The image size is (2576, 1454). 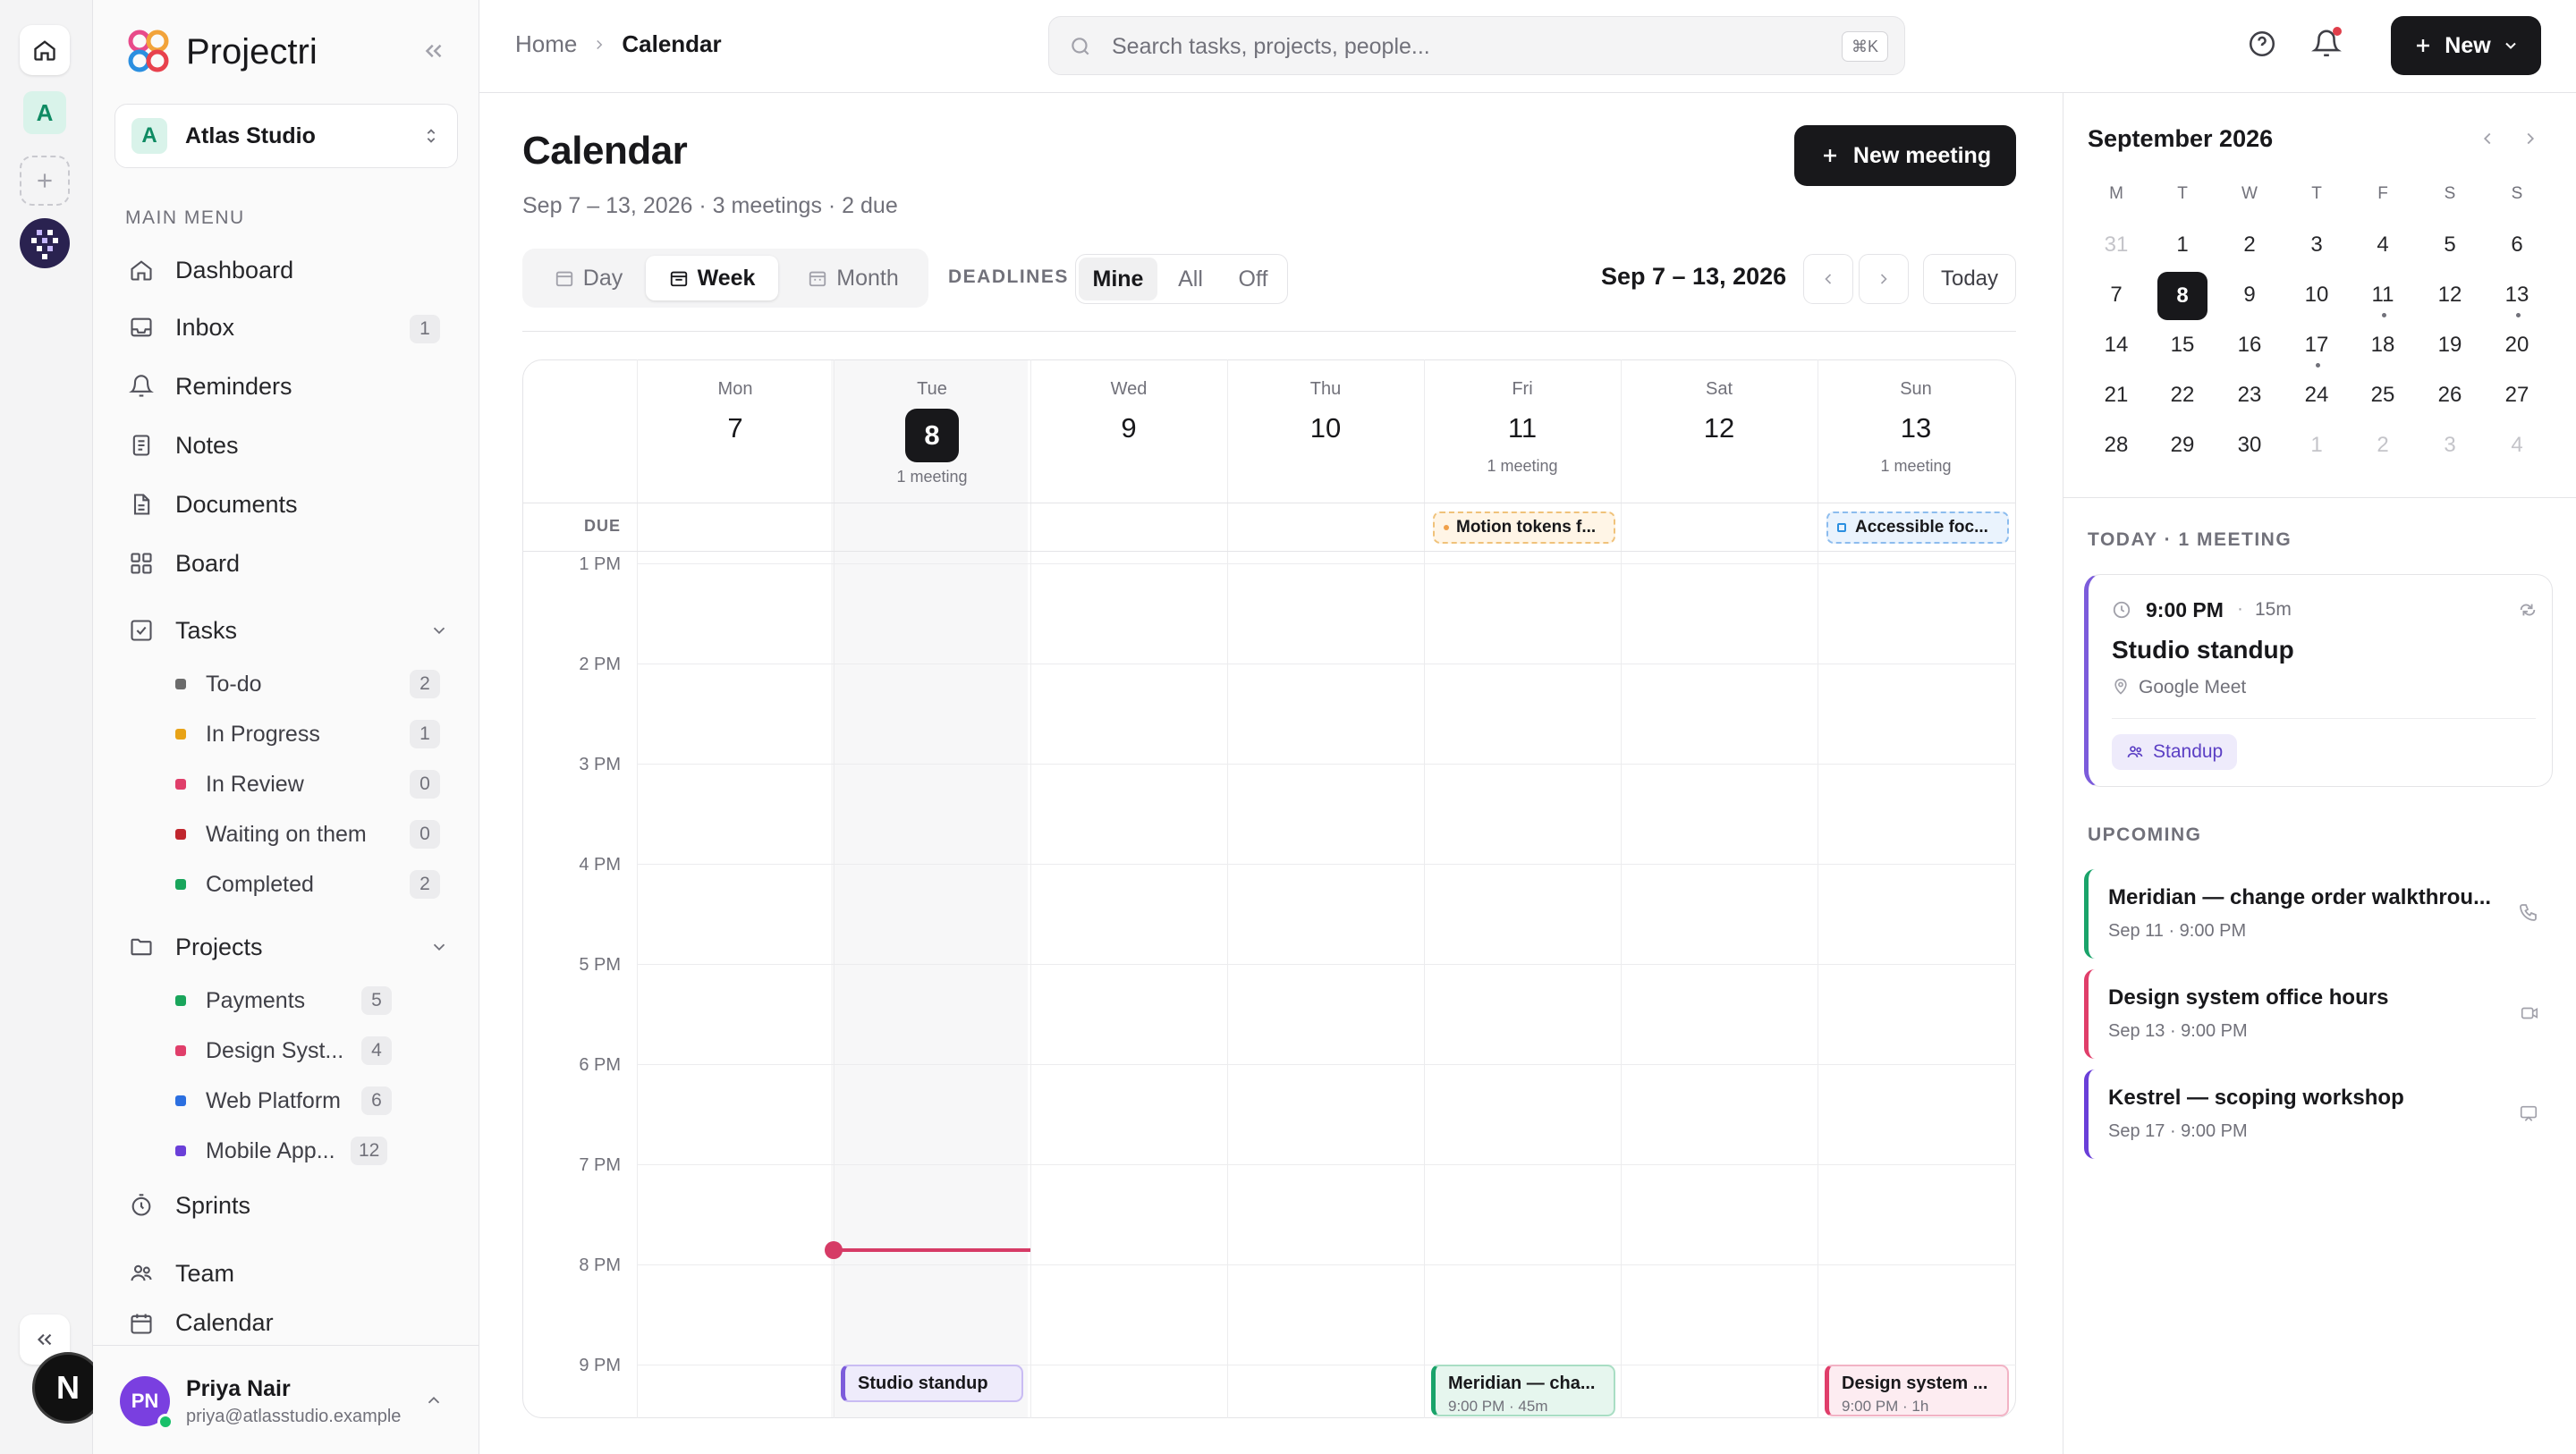 I want to click on nav-dashboard: Dashboard, so click(x=210, y=270).